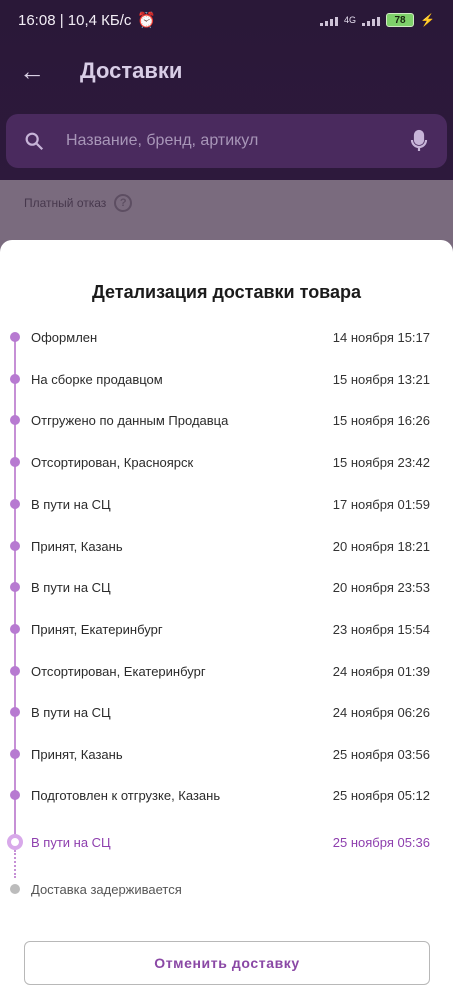  What do you see at coordinates (381, 587) in the screenshot?
I see `event-time: 20 ноября 23:53` at bounding box center [381, 587].